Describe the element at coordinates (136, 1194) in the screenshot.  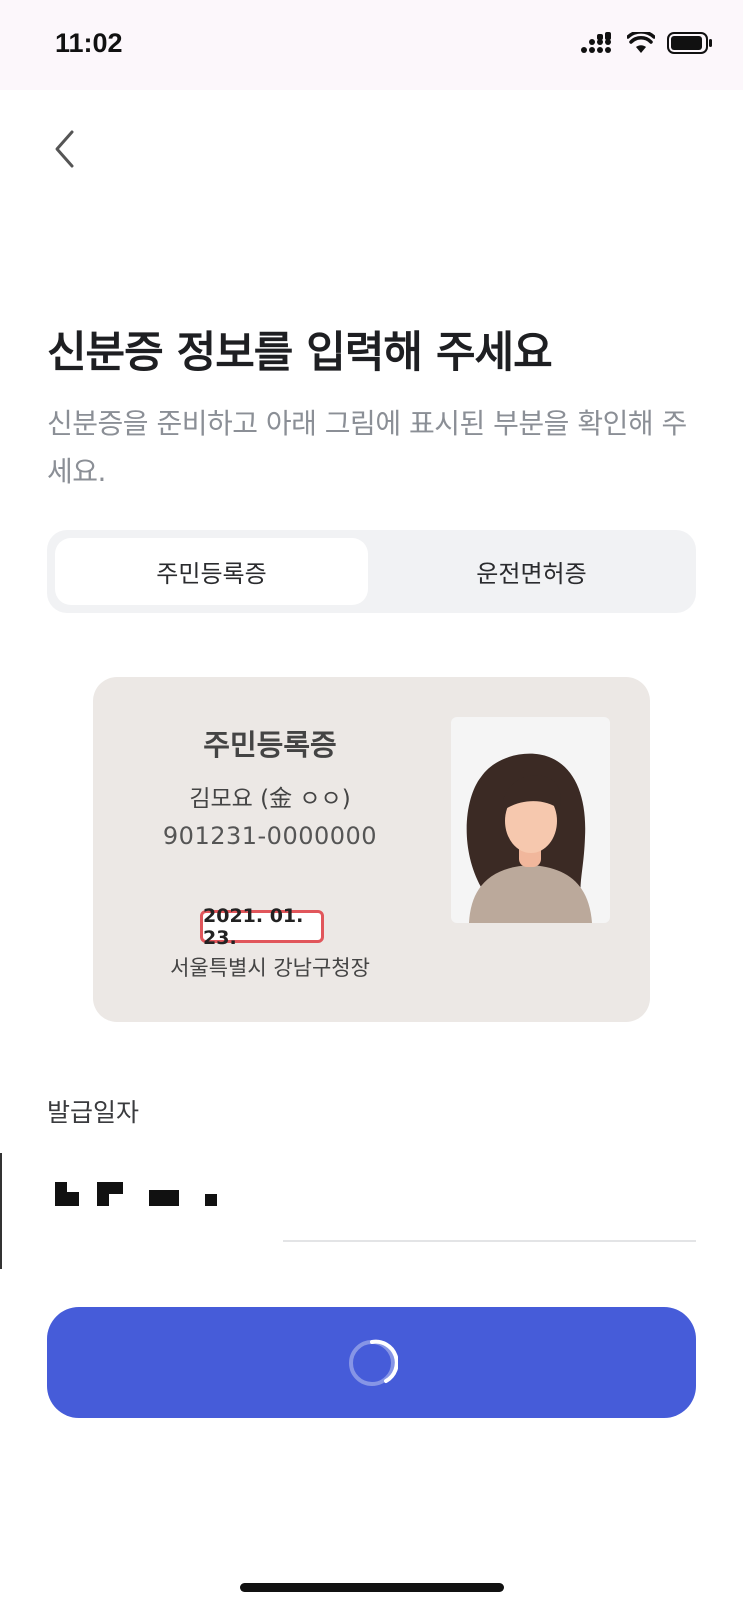
I see `redacted-value` at that location.